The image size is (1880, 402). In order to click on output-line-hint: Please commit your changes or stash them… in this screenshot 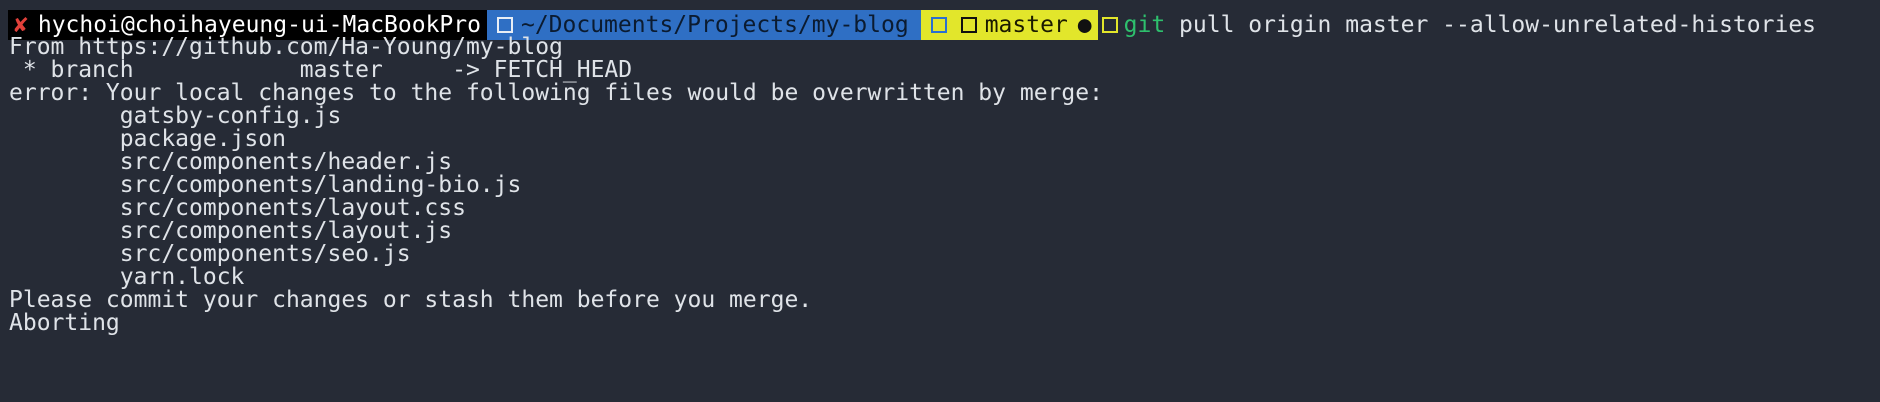, I will do `click(411, 300)`.